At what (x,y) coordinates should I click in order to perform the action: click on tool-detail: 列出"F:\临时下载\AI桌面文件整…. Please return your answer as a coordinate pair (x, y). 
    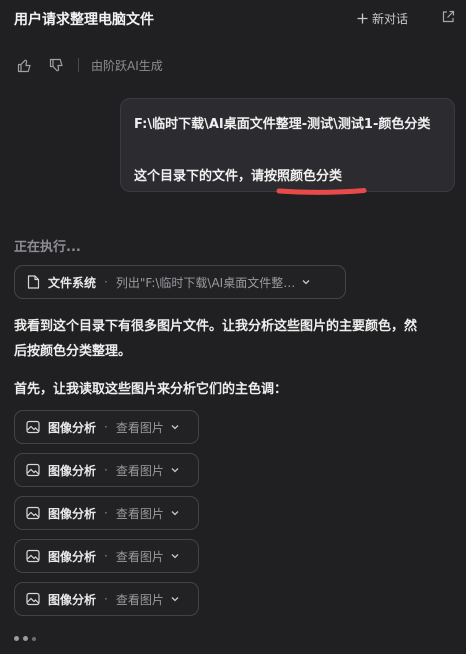
    Looking at the image, I should click on (205, 282).